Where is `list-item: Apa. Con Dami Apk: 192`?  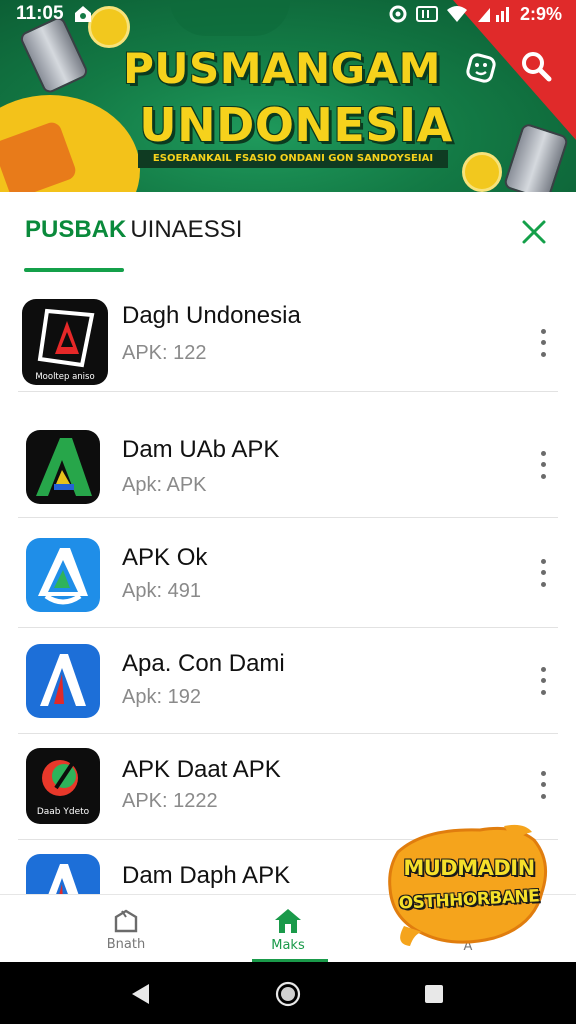 list-item: Apa. Con Dami Apk: 192 is located at coordinates (288, 681).